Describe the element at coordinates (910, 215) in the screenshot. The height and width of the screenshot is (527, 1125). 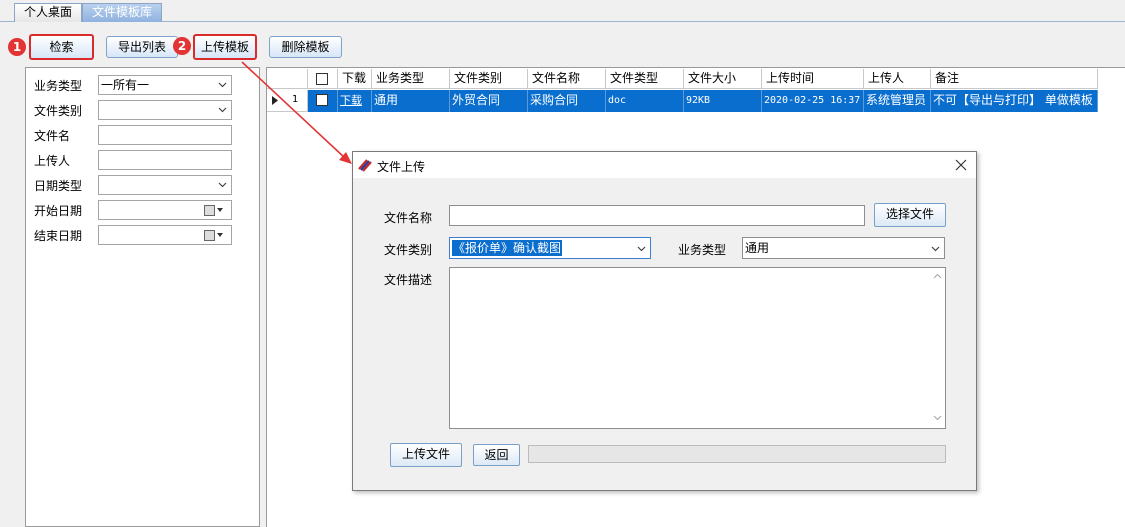
I see `choose-file-button: 选择文件` at that location.